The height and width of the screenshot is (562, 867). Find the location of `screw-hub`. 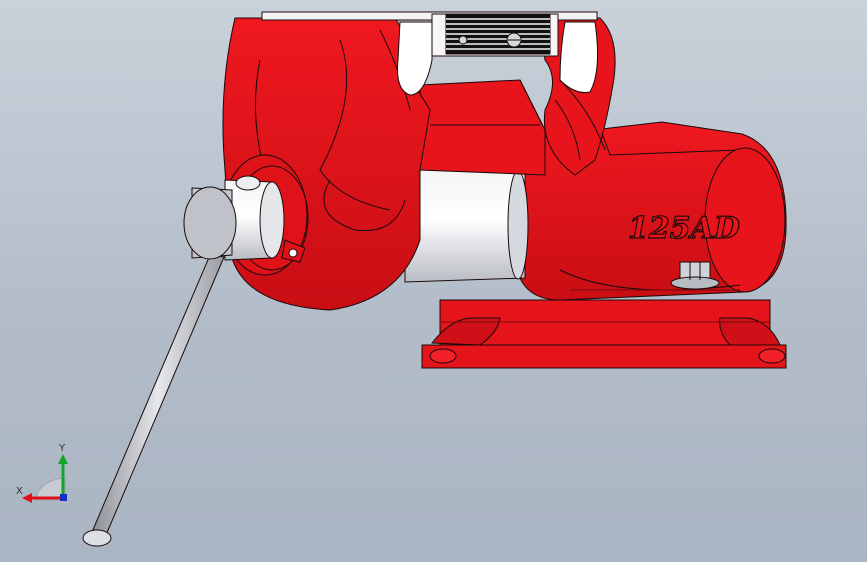

screw-hub is located at coordinates (210, 223).